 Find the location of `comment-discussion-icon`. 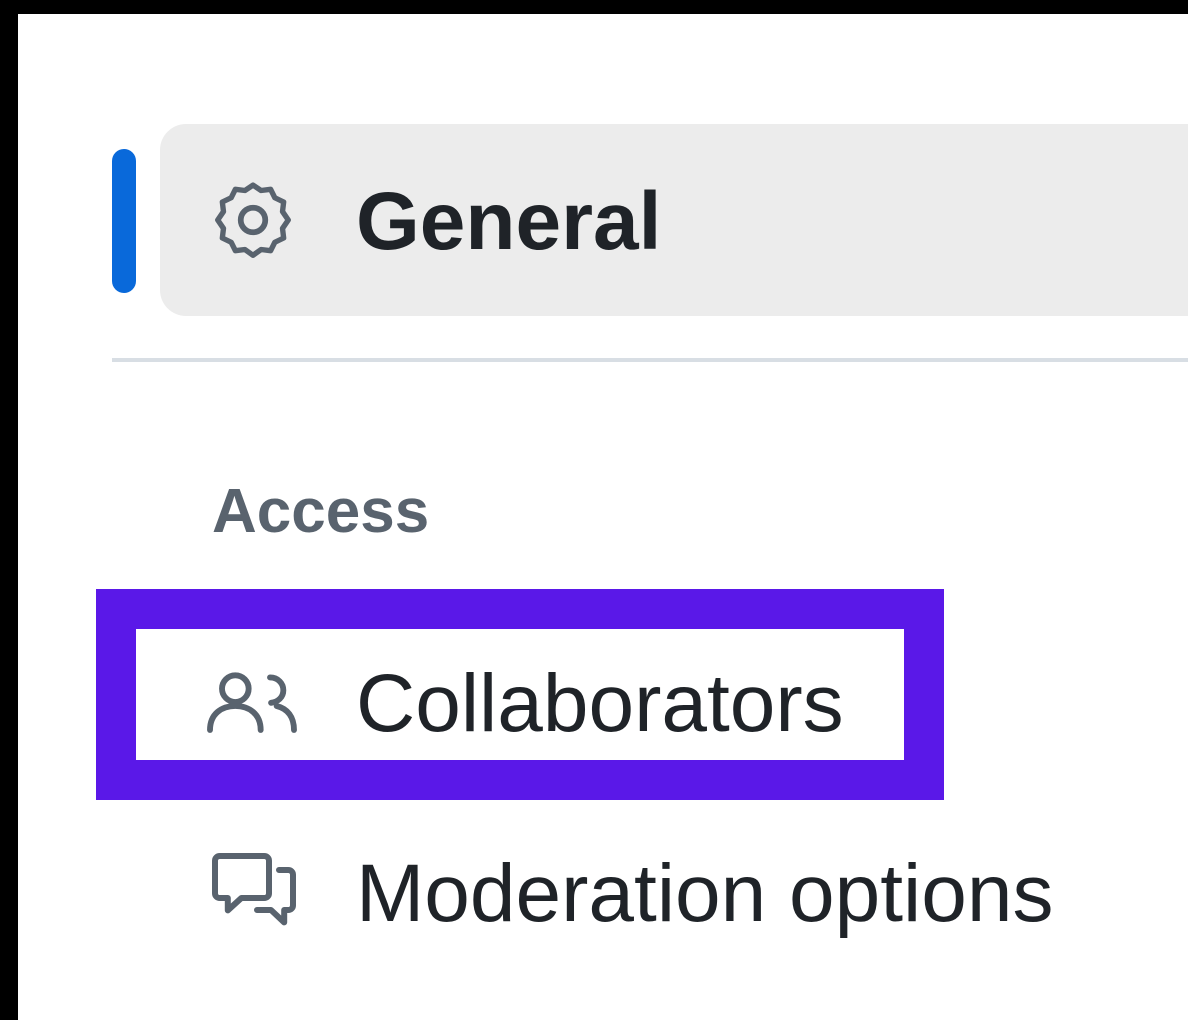

comment-discussion-icon is located at coordinates (254, 889).